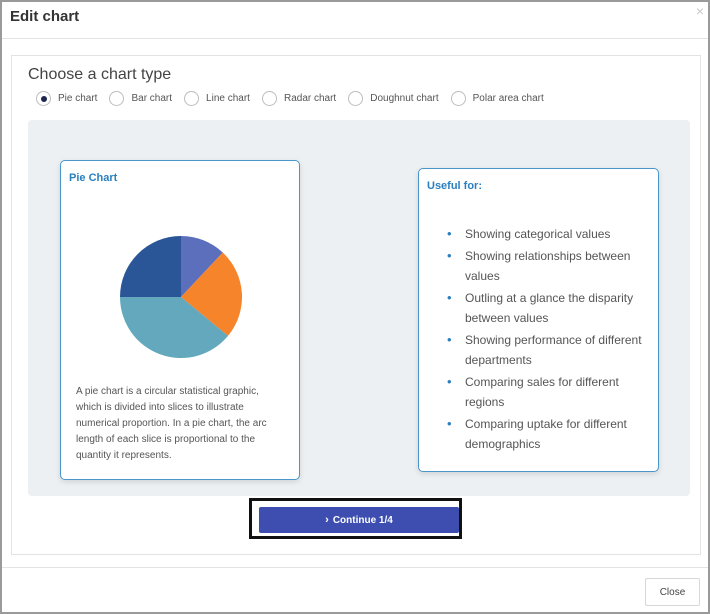 This screenshot has height=614, width=710. What do you see at coordinates (672, 592) in the screenshot?
I see `close-button: Close` at bounding box center [672, 592].